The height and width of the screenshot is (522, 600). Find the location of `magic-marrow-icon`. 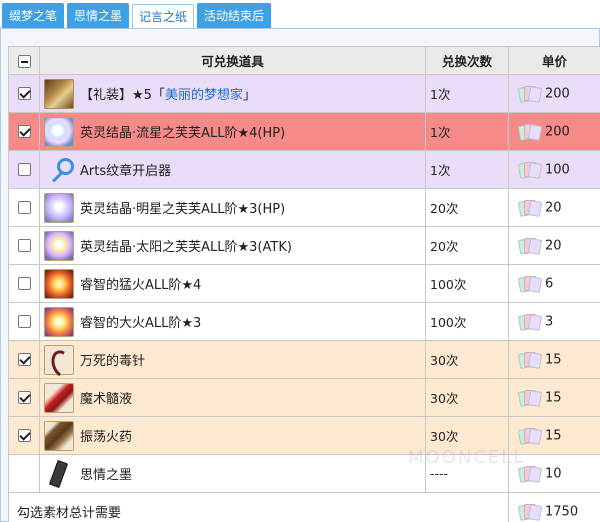

magic-marrow-icon is located at coordinates (59, 397).